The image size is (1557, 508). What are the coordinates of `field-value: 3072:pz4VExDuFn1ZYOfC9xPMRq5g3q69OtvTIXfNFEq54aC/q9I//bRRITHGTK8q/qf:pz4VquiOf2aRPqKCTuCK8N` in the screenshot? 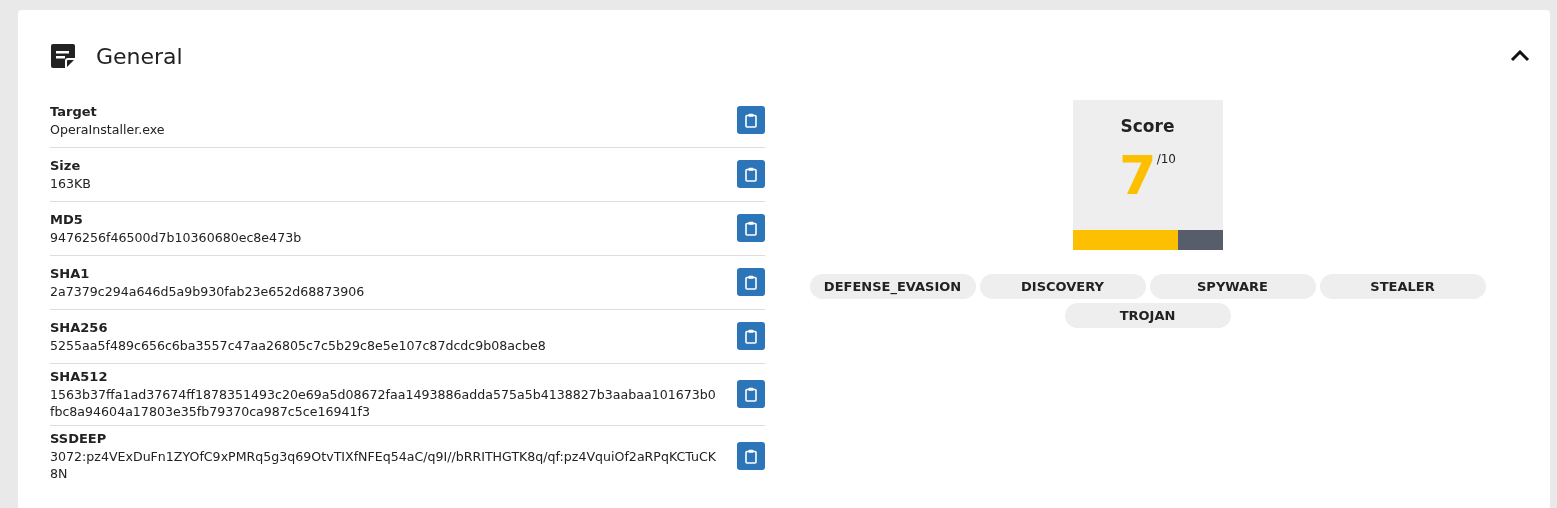 It's located at (384, 465).